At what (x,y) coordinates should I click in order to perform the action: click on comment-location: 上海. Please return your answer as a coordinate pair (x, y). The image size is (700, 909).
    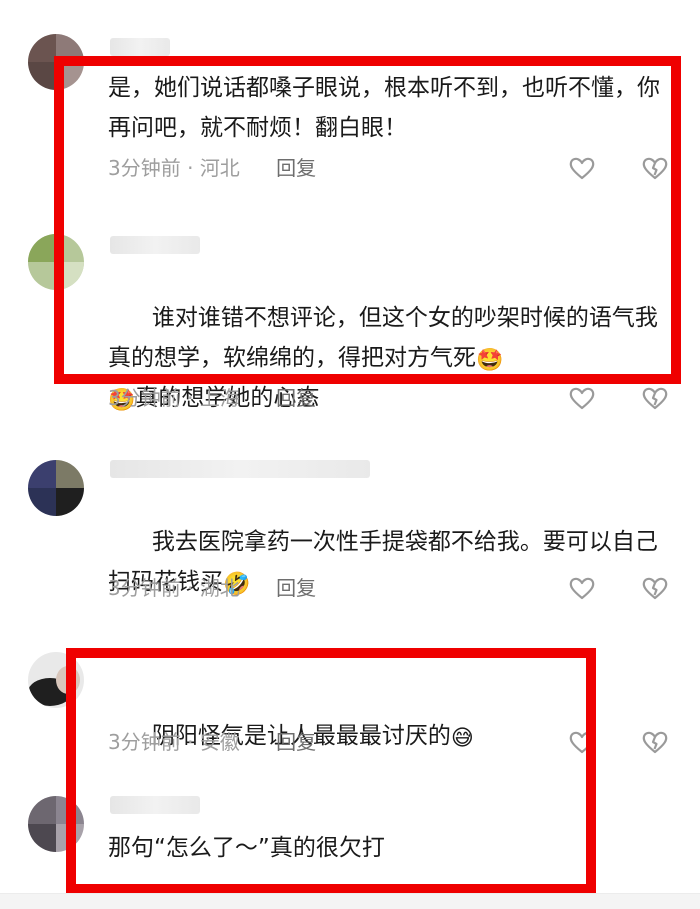
    Looking at the image, I should click on (219, 398).